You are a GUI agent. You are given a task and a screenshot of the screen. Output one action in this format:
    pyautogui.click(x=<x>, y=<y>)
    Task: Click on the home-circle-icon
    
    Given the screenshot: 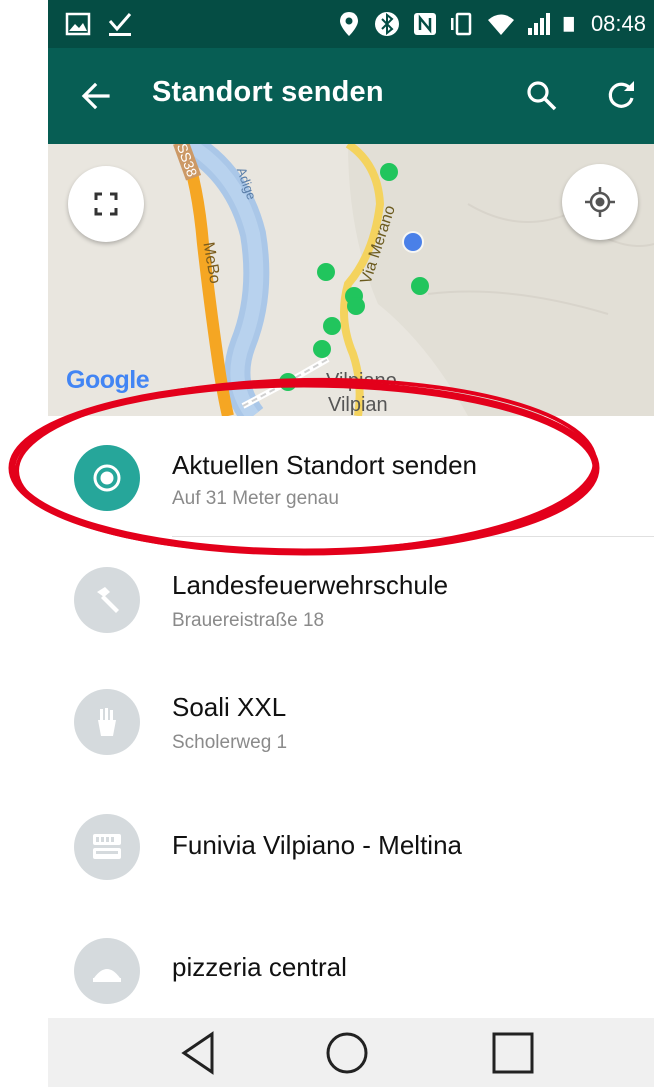 What is the action you would take?
    pyautogui.click(x=347, y=1053)
    